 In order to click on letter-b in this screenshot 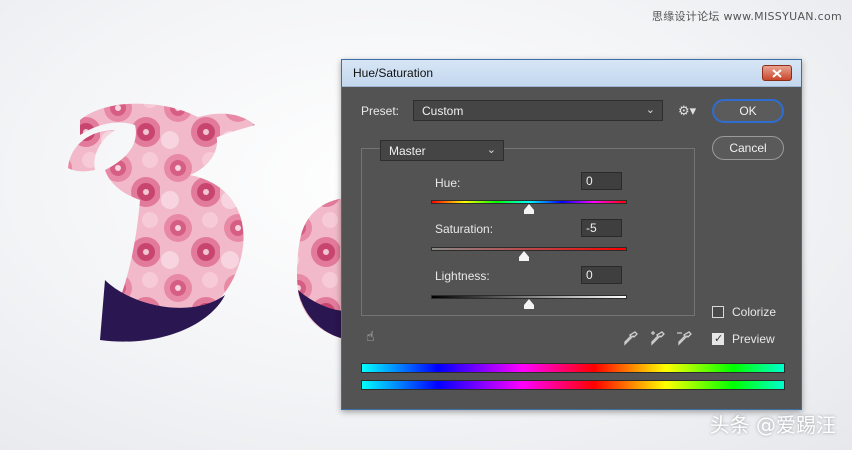, I will do `click(161, 222)`.